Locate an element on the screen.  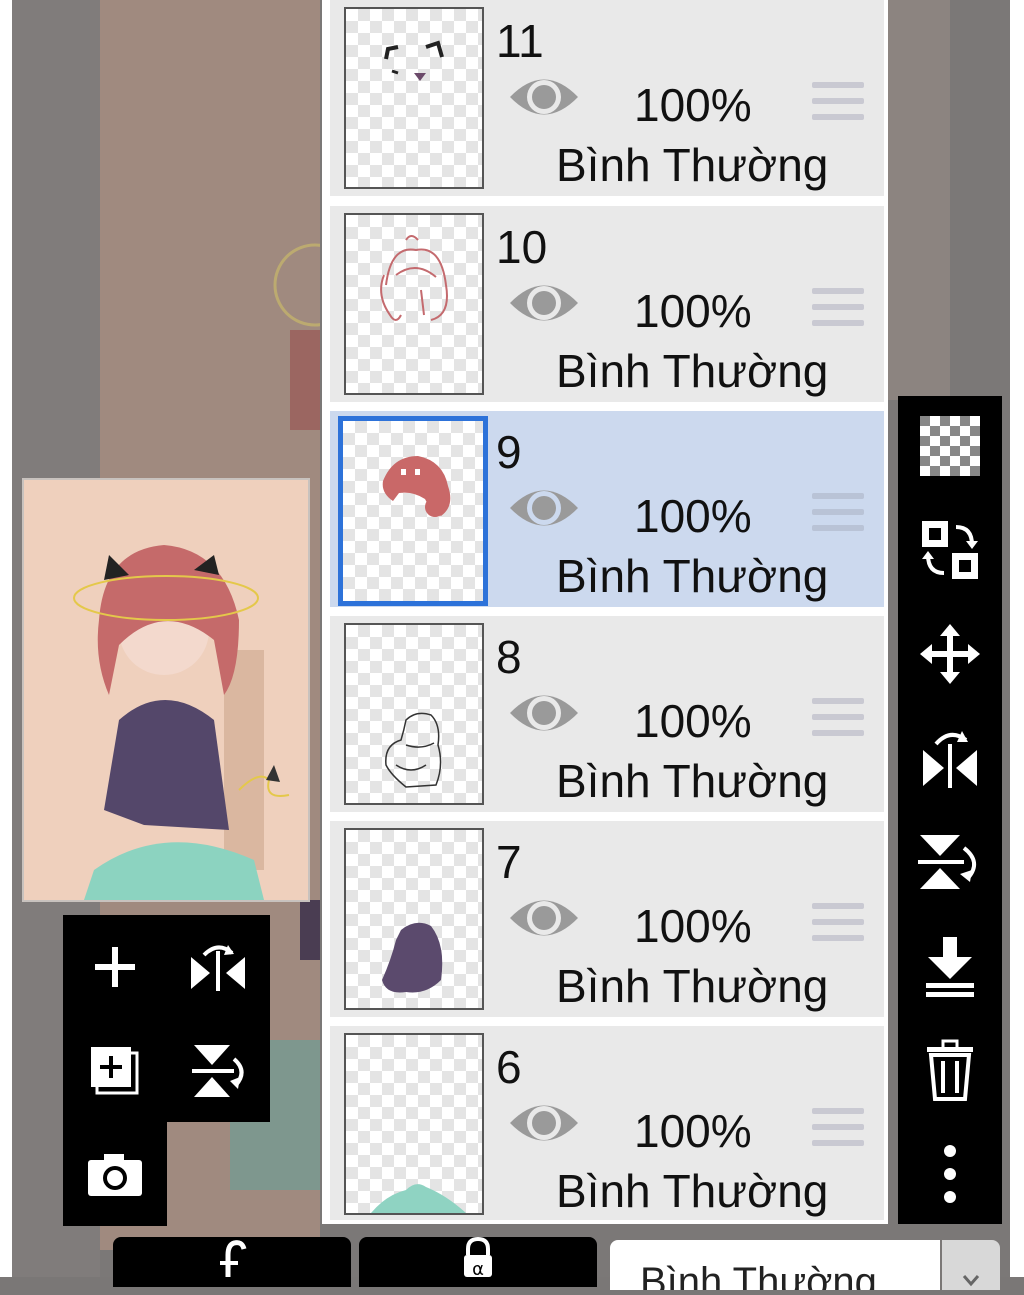
layer-row: 10 100% Bình Thường is located at coordinates (607, 305).